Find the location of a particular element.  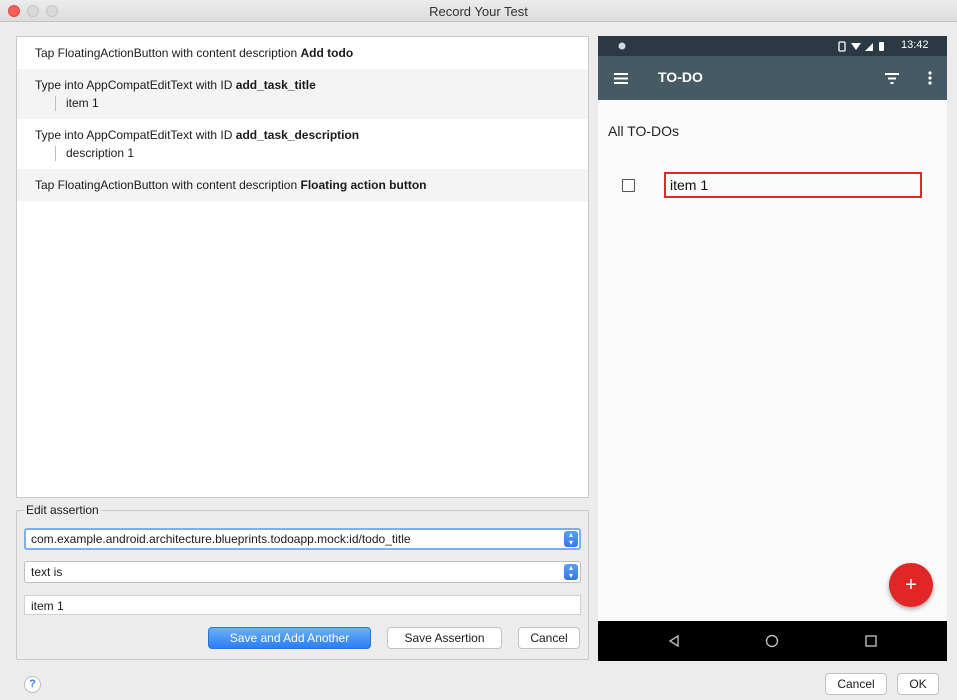

back-icon is located at coordinates (674, 641).